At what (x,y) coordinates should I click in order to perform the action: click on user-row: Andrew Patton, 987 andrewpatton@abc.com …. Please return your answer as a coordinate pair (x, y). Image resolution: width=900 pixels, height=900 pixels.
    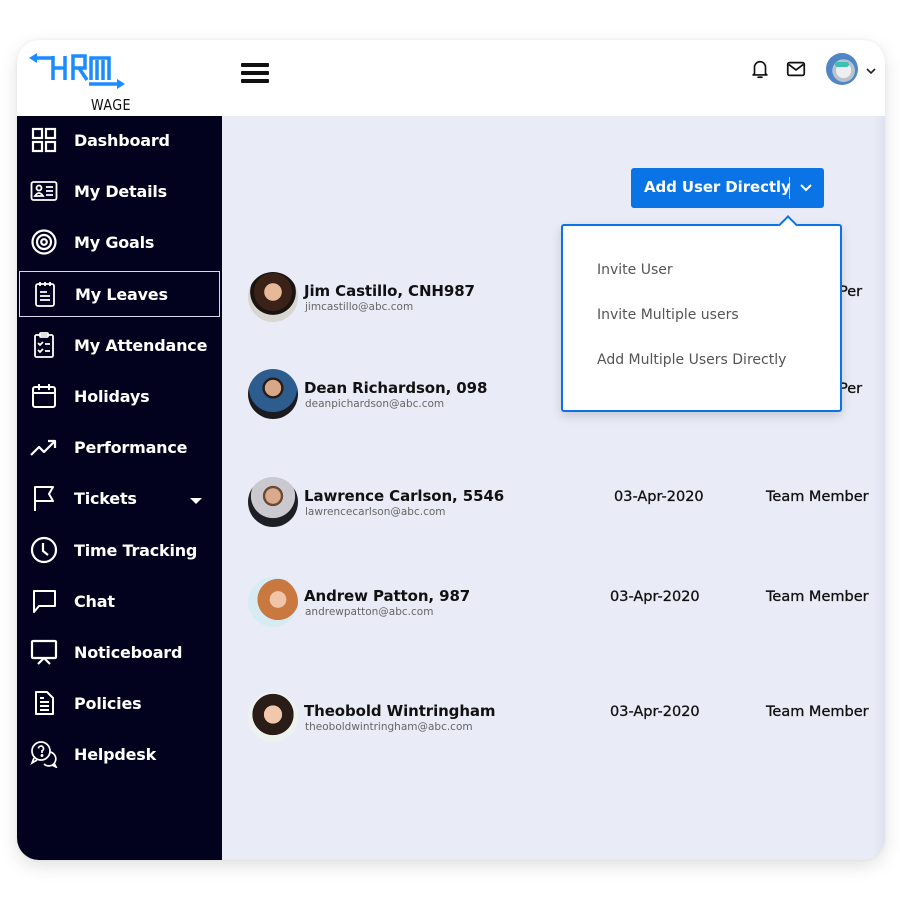
    Looking at the image, I should click on (553, 603).